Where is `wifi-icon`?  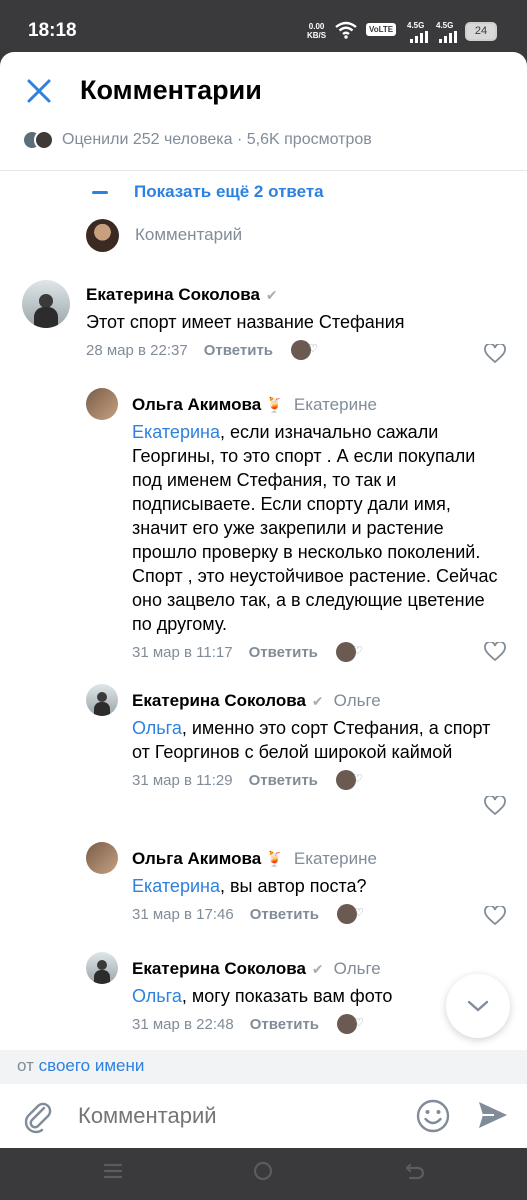
wifi-icon is located at coordinates (346, 30).